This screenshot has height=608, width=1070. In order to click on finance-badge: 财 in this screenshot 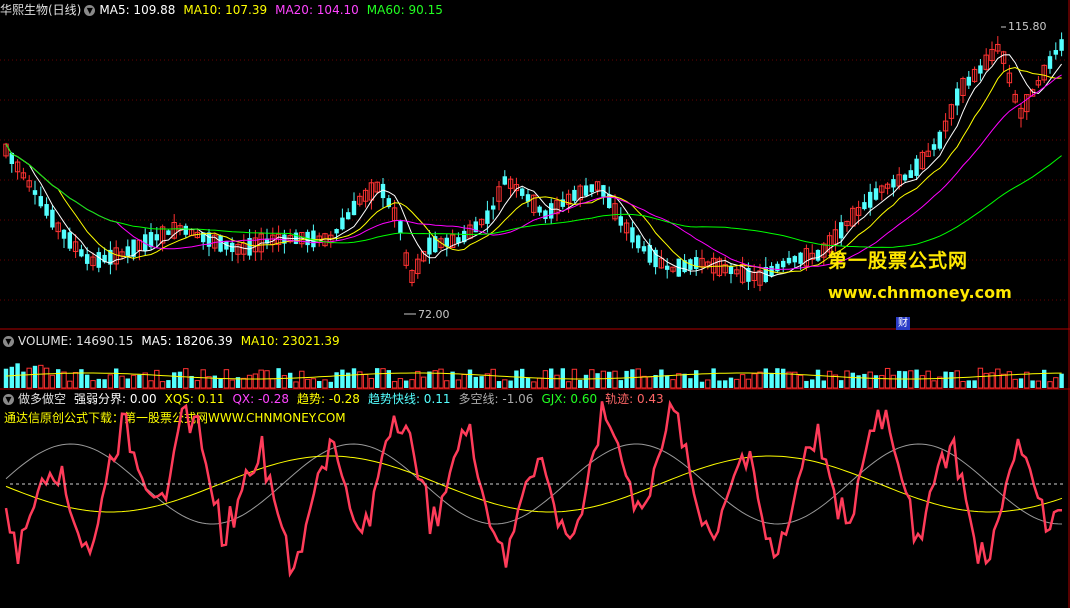, I will do `click(903, 323)`.